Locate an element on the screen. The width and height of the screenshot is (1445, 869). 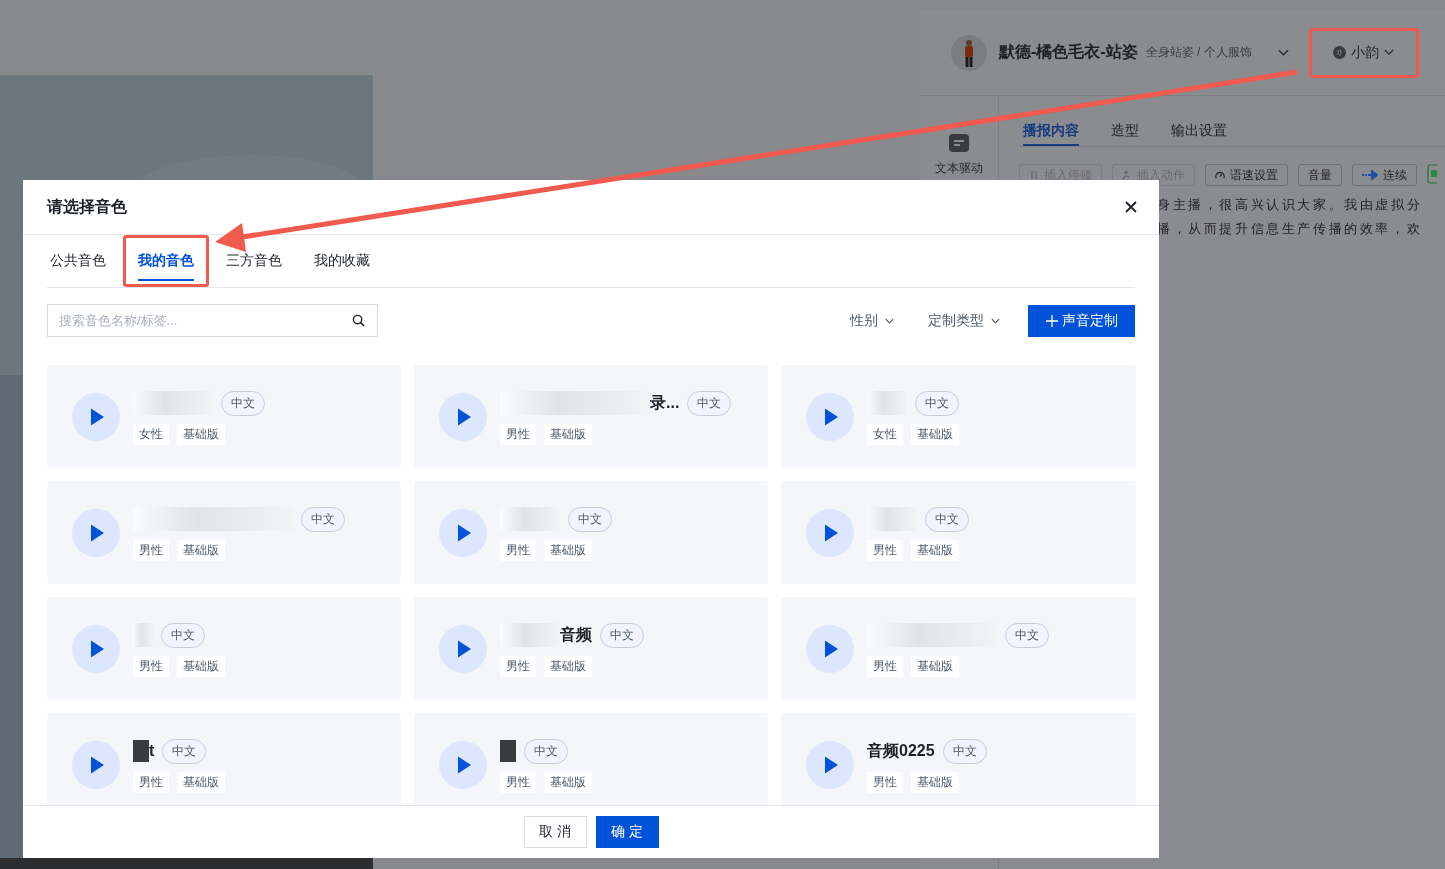
voice-card: t 中文 男性 基础版 is located at coordinates (224, 759).